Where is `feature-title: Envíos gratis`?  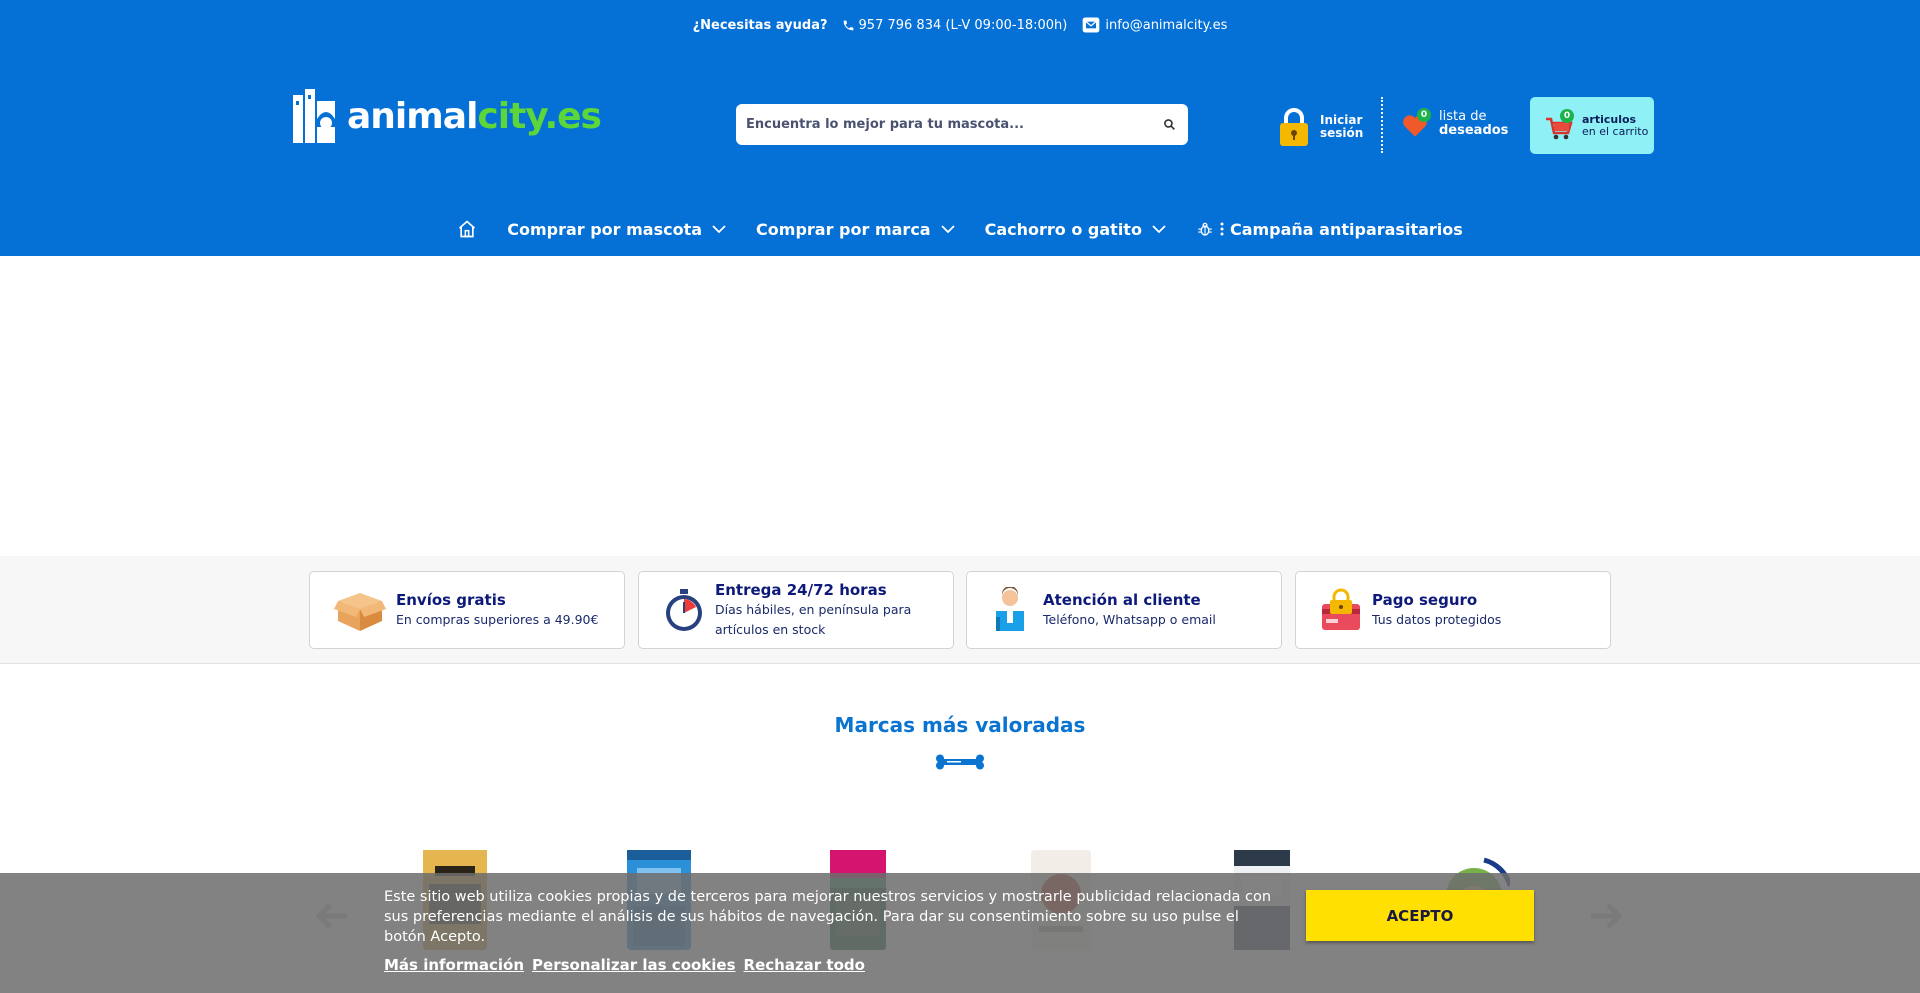 feature-title: Envíos gratis is located at coordinates (451, 600).